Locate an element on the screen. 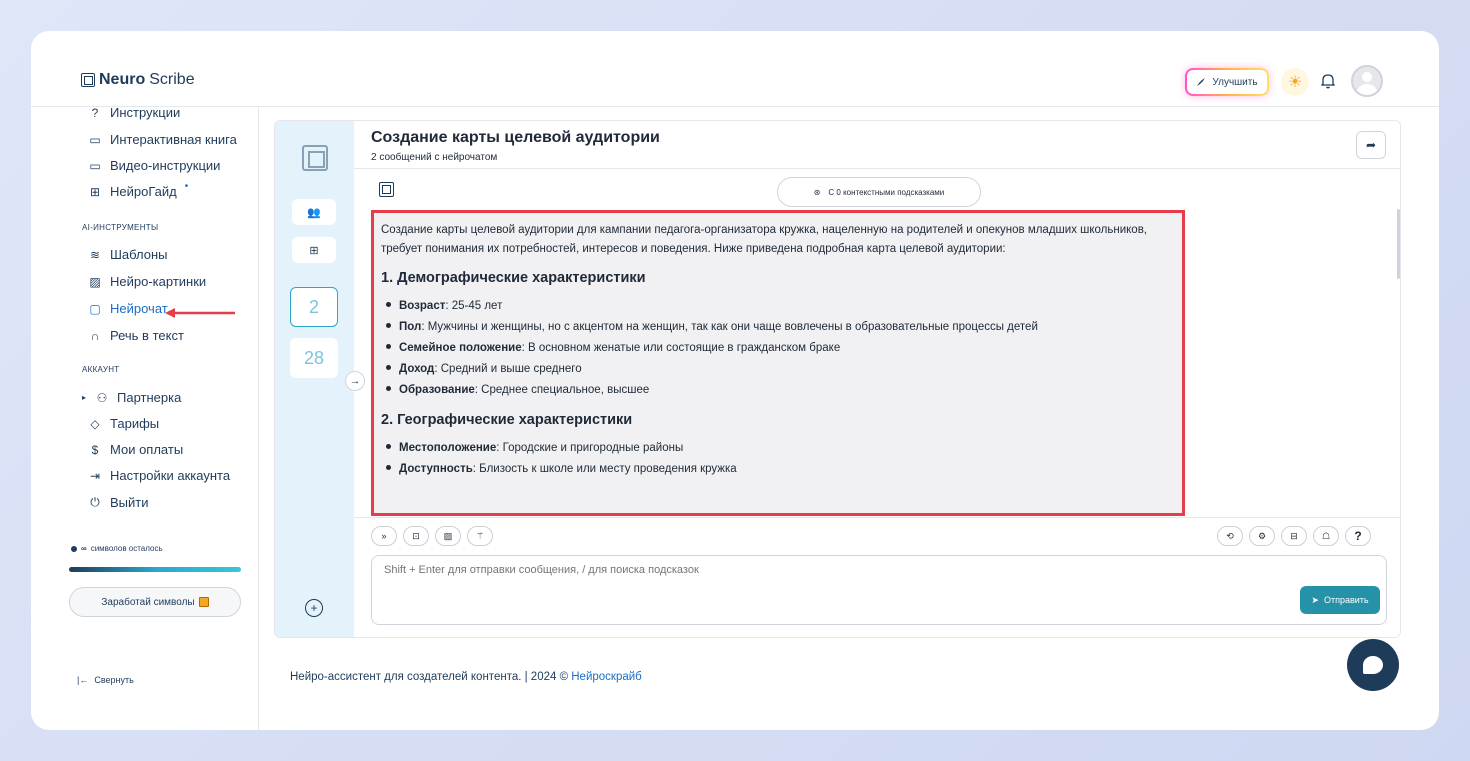 The width and height of the screenshot is (1470, 761). earn-symbols-button: Заработай символы is located at coordinates (155, 602).